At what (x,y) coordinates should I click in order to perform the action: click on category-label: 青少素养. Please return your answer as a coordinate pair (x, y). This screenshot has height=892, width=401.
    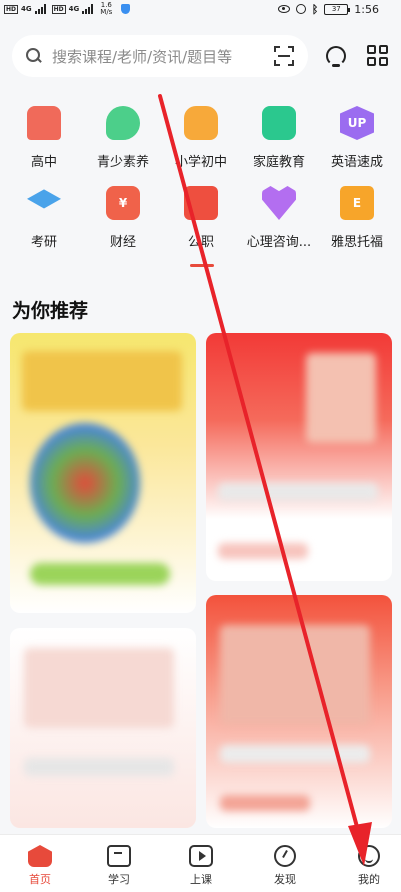
    Looking at the image, I should click on (122, 162).